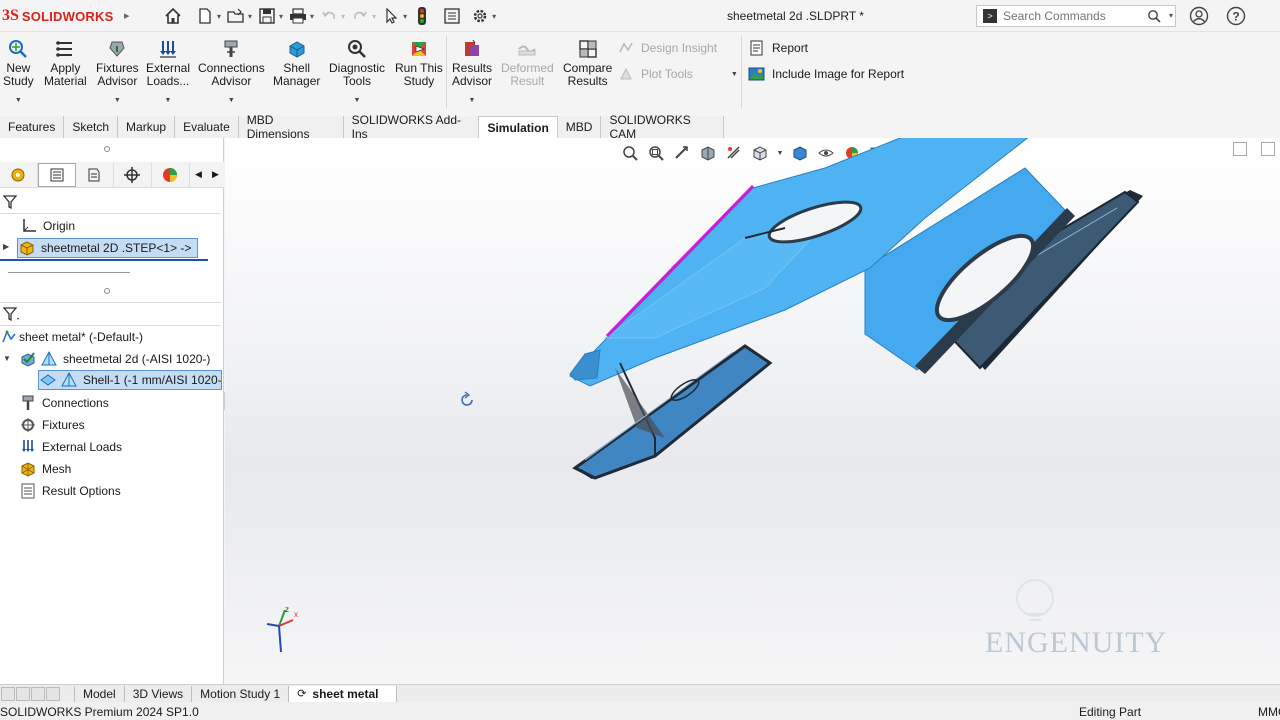 This screenshot has height=720, width=1280. Describe the element at coordinates (168, 49) in the screenshot. I see `external-loads-icon` at that location.